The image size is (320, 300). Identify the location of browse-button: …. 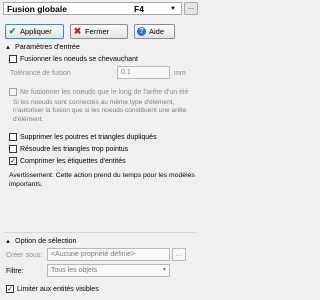
(179, 254).